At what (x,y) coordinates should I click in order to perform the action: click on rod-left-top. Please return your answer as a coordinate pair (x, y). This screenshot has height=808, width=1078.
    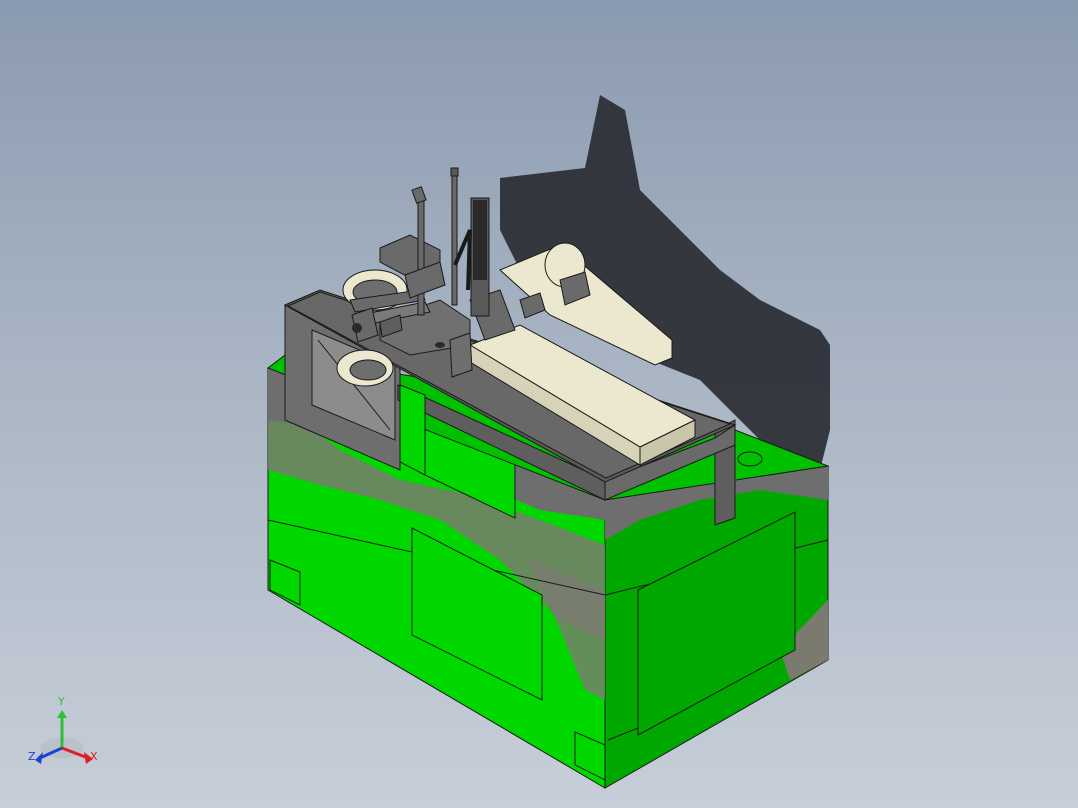
    Looking at the image, I should click on (419, 195).